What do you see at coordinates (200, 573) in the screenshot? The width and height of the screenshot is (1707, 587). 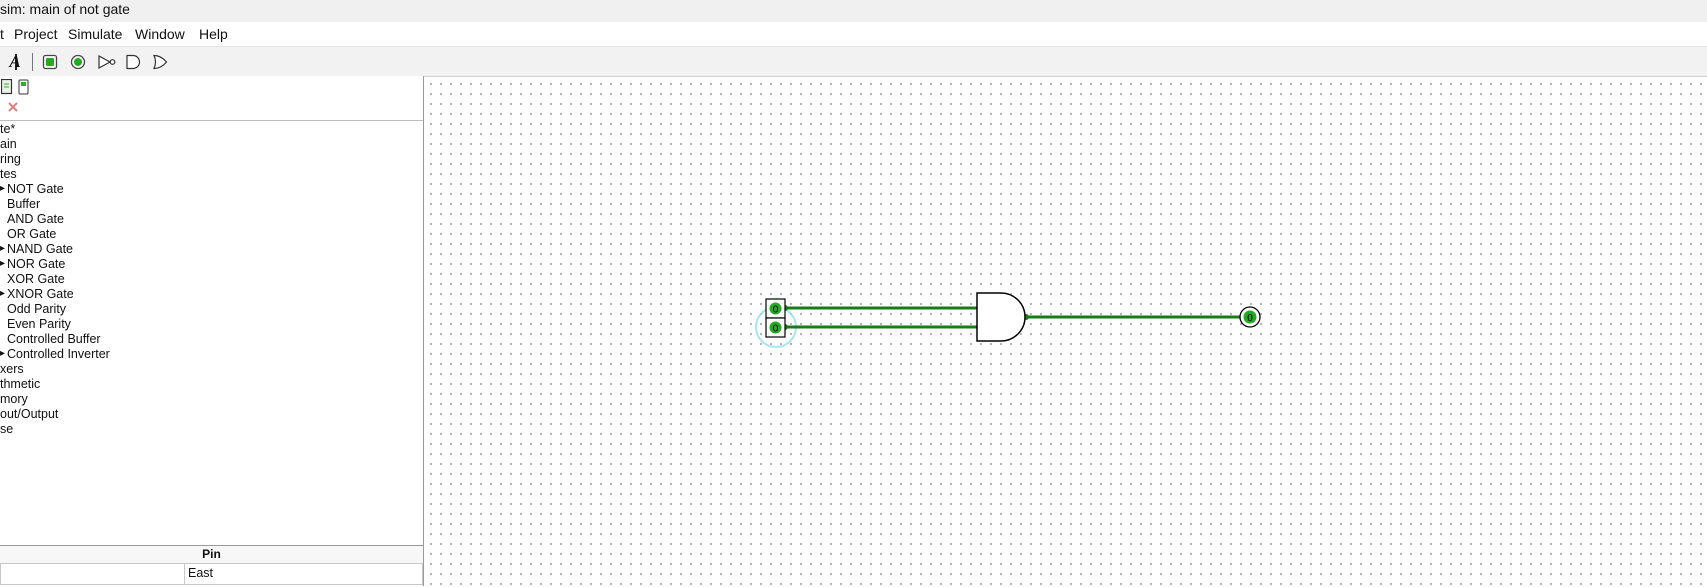 I see `attribute-value: East` at bounding box center [200, 573].